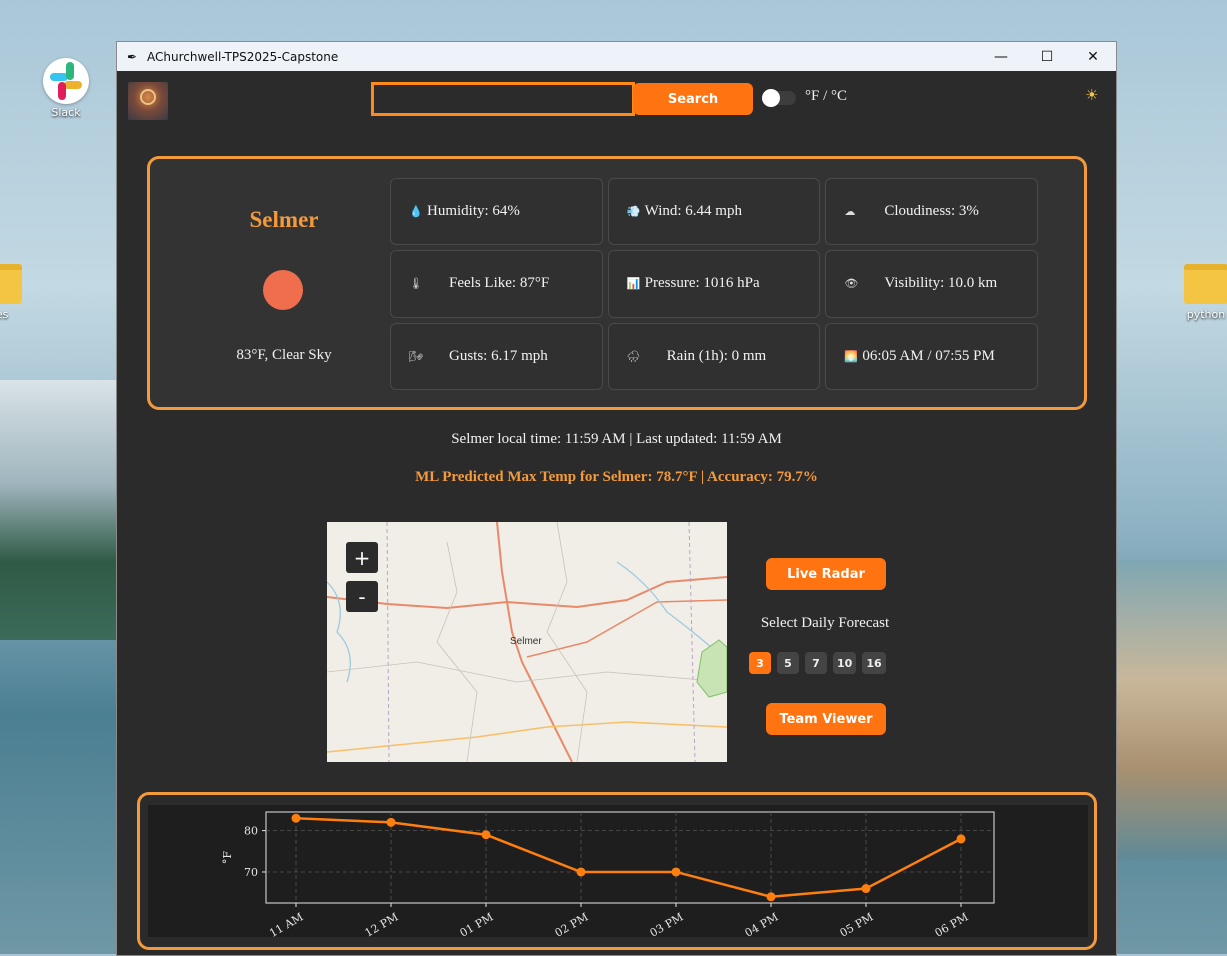  Describe the element at coordinates (826, 96) in the screenshot. I see `unit-toggle-label: °F / °C` at that location.